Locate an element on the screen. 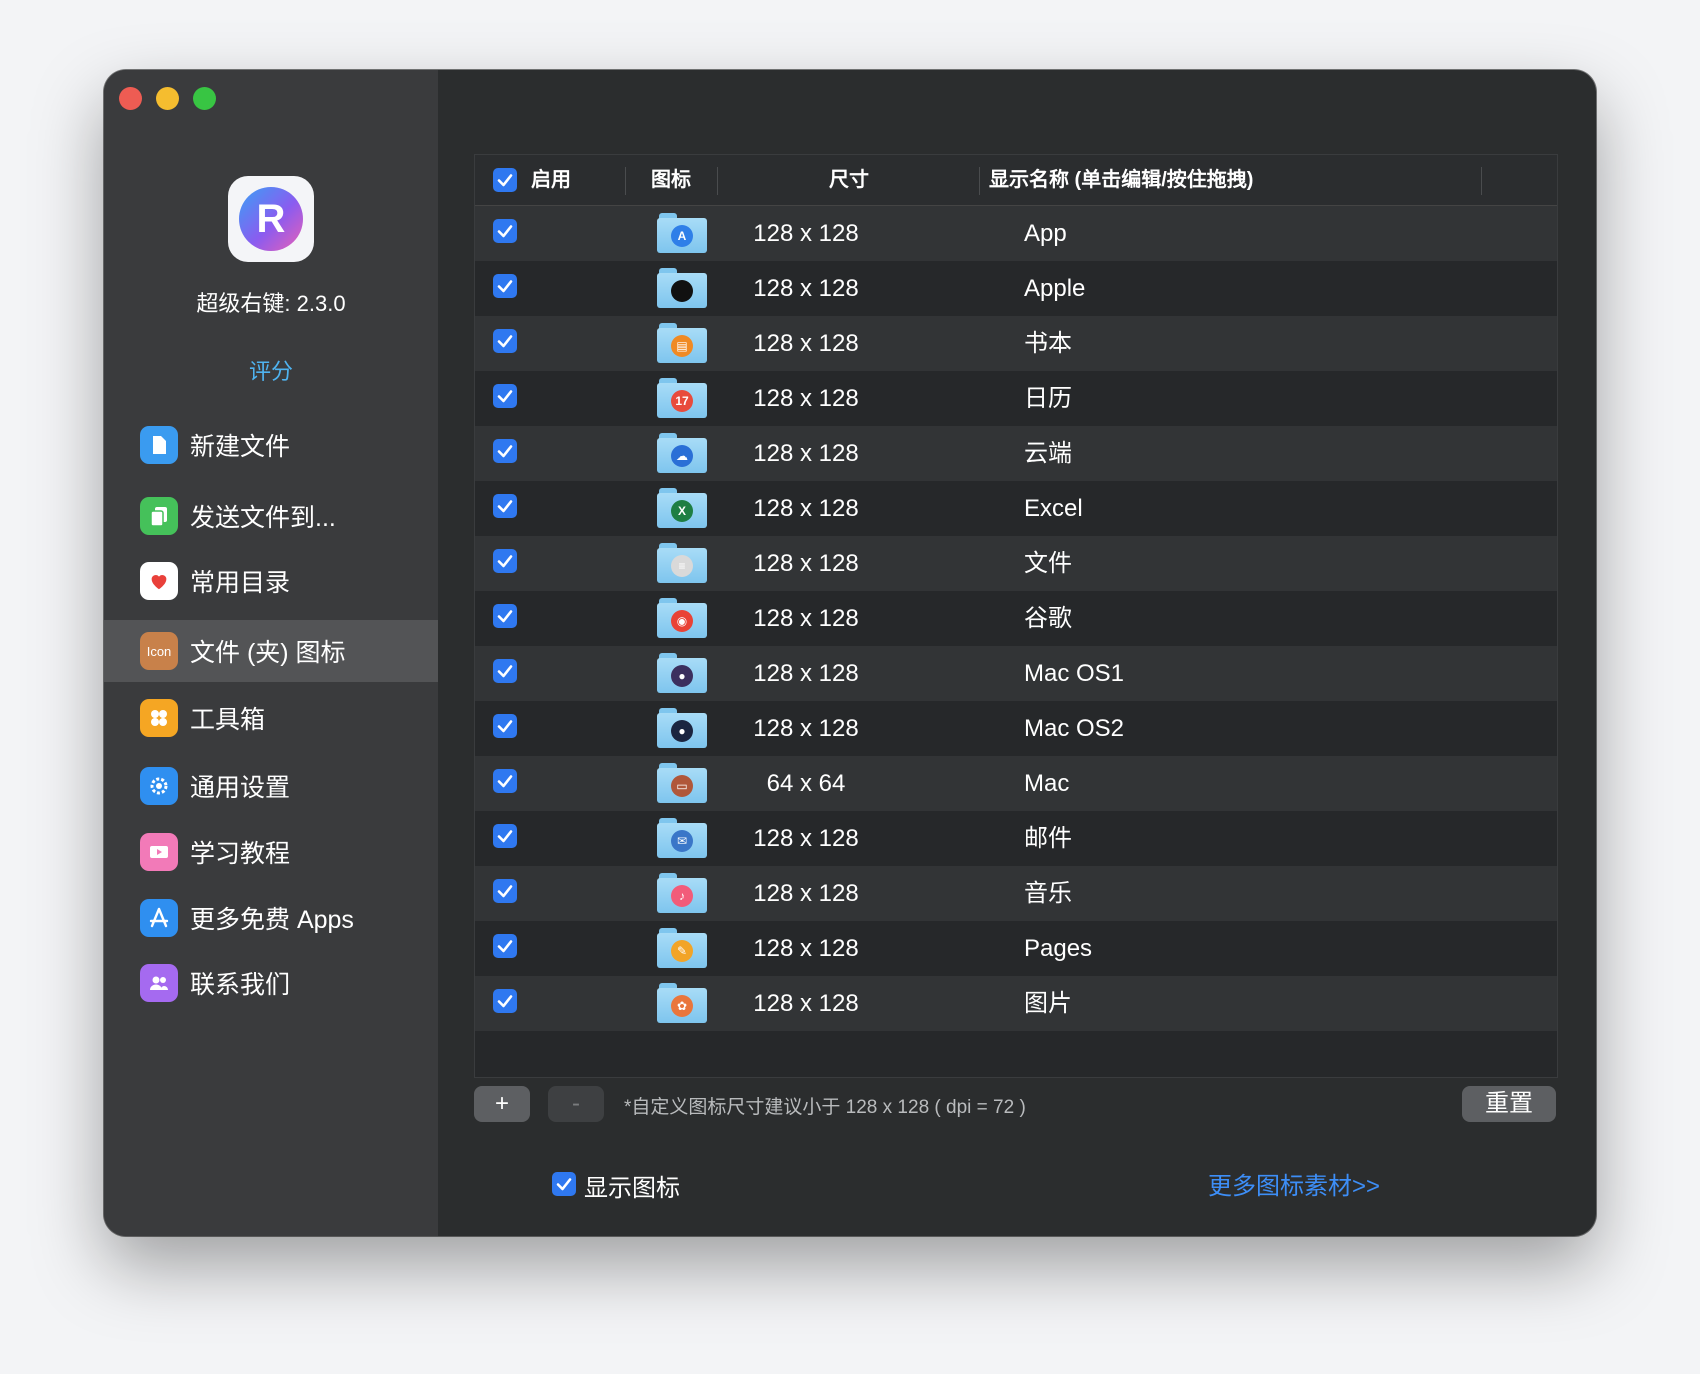 The image size is (1700, 1374). row-display-name: 邮件 is located at coordinates (1048, 838).